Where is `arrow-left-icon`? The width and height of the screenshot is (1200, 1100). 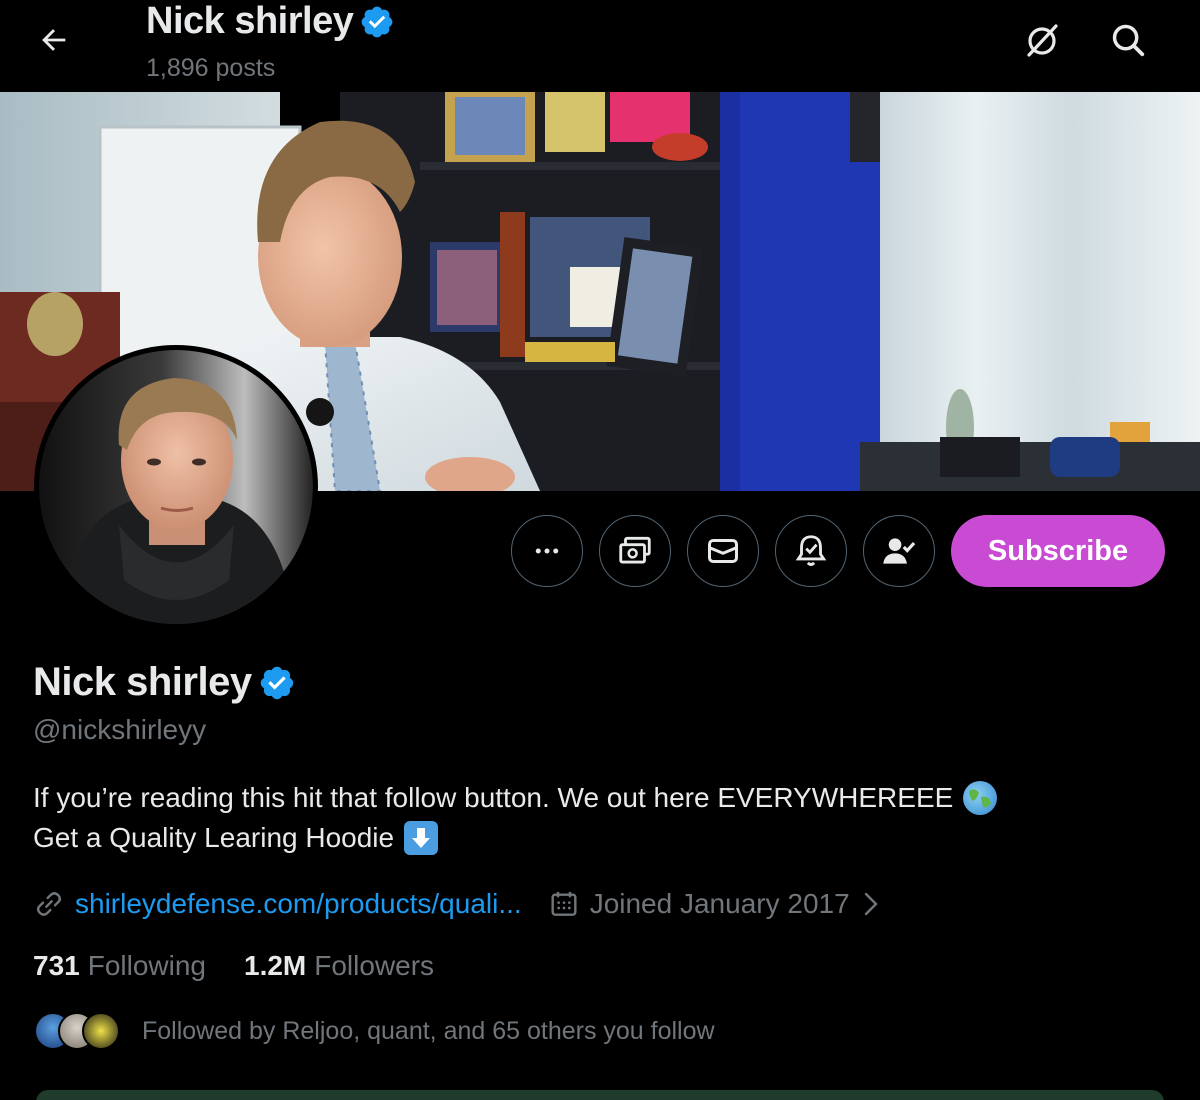 arrow-left-icon is located at coordinates (54, 40).